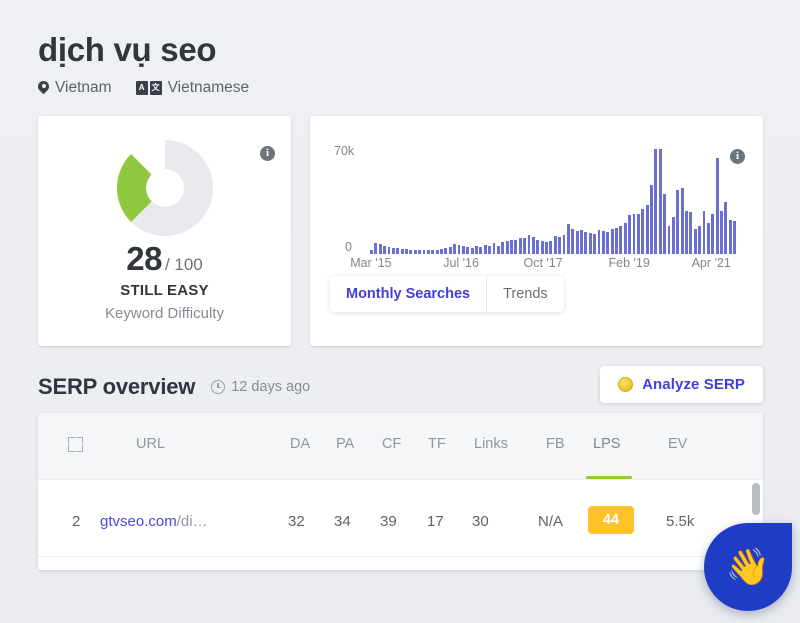 The width and height of the screenshot is (800, 623). I want to click on column-header-links: Links, so click(491, 444).